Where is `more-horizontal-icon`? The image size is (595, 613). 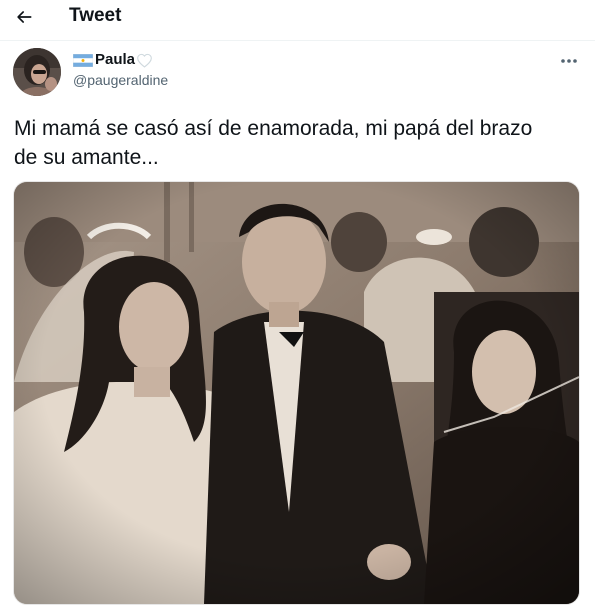 more-horizontal-icon is located at coordinates (569, 61).